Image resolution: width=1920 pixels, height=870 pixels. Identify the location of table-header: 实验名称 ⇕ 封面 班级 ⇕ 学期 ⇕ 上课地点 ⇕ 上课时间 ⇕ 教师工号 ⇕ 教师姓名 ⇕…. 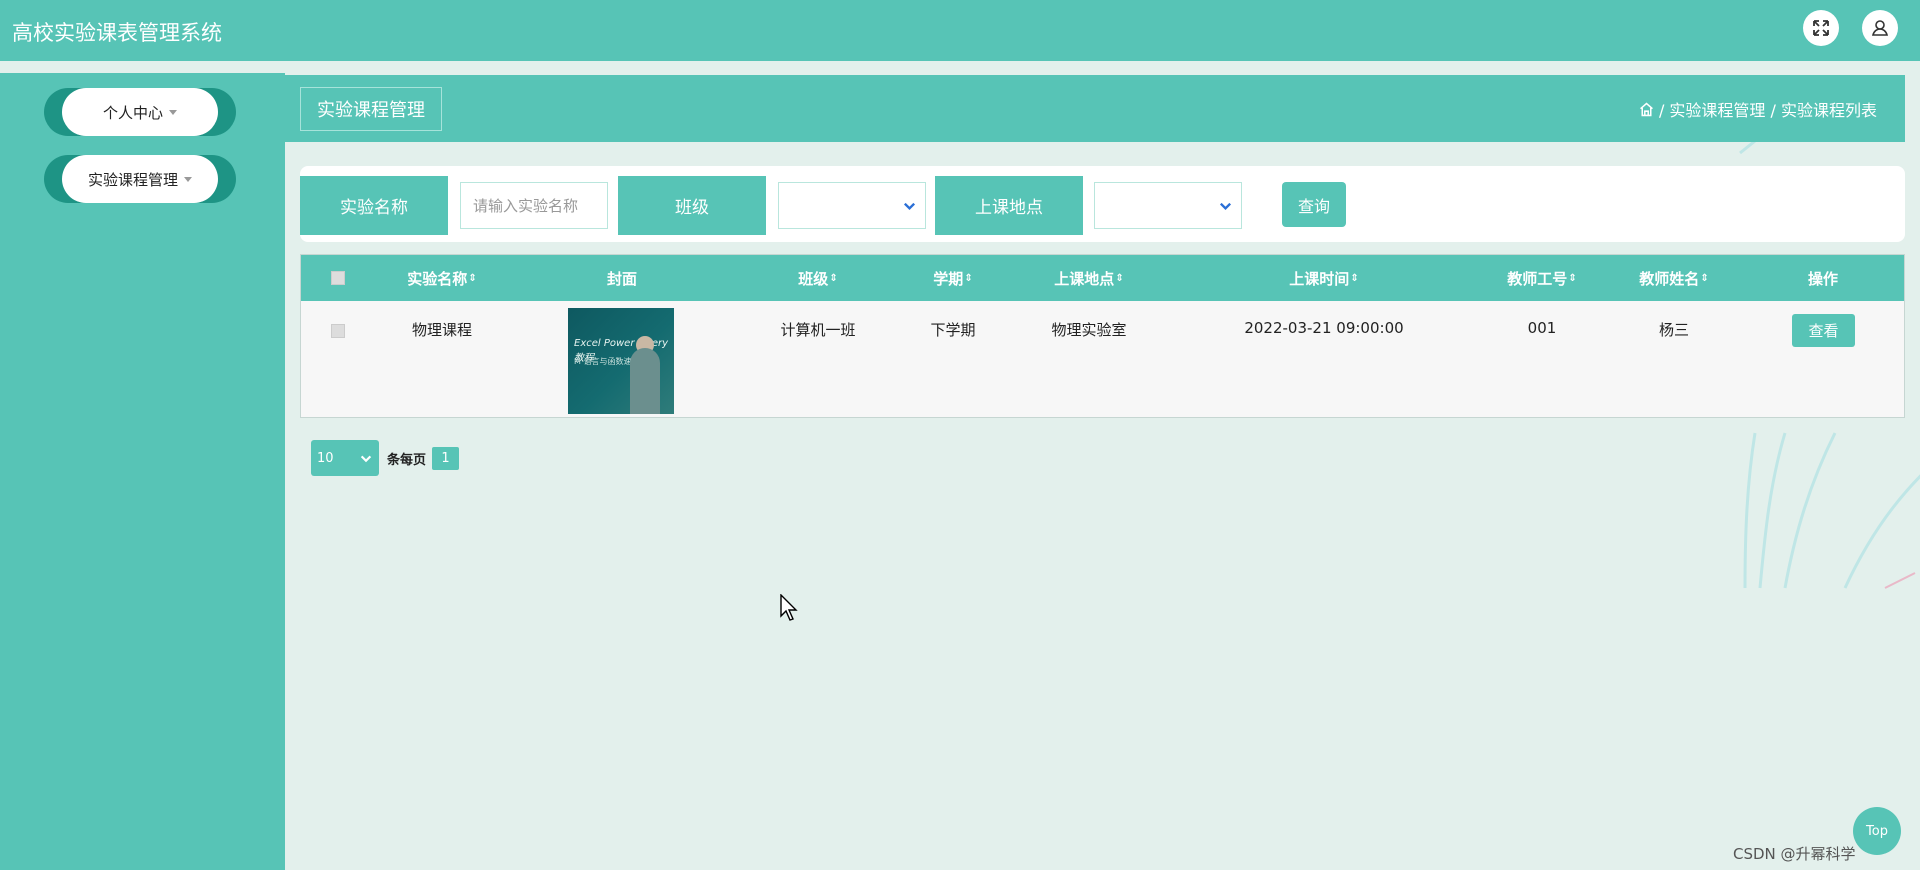
(1102, 278).